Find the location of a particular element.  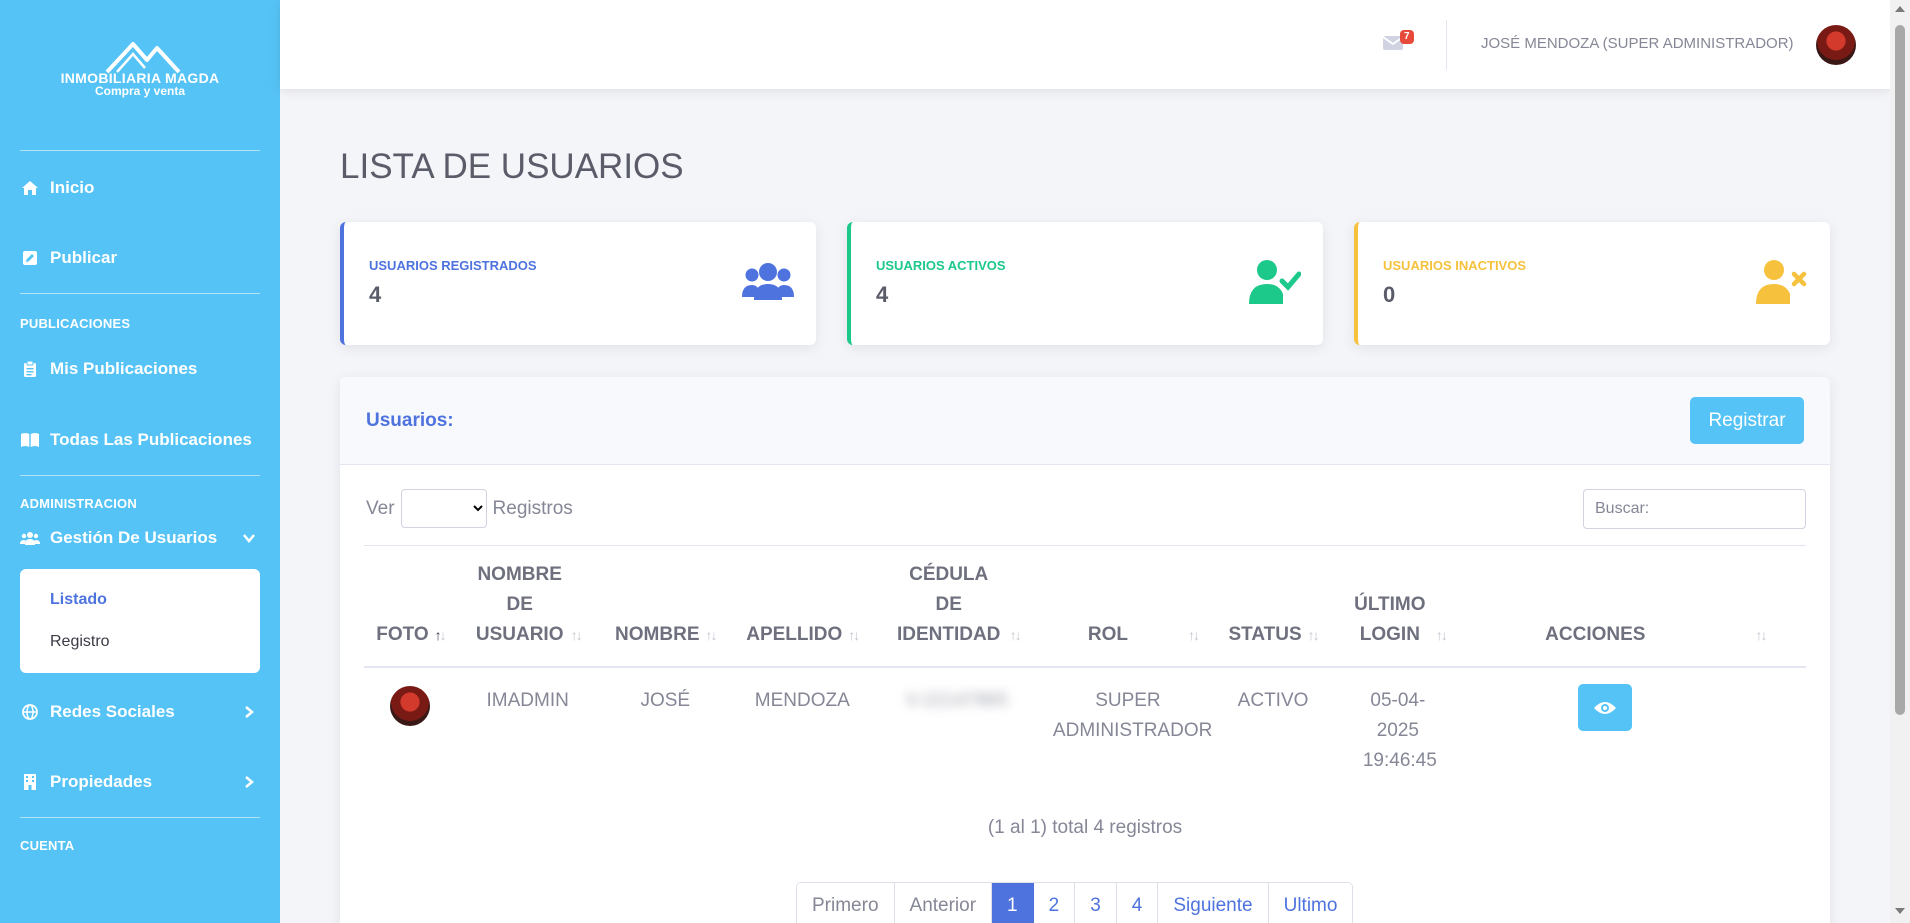

submenu-item-listado: Listado is located at coordinates (140, 600).